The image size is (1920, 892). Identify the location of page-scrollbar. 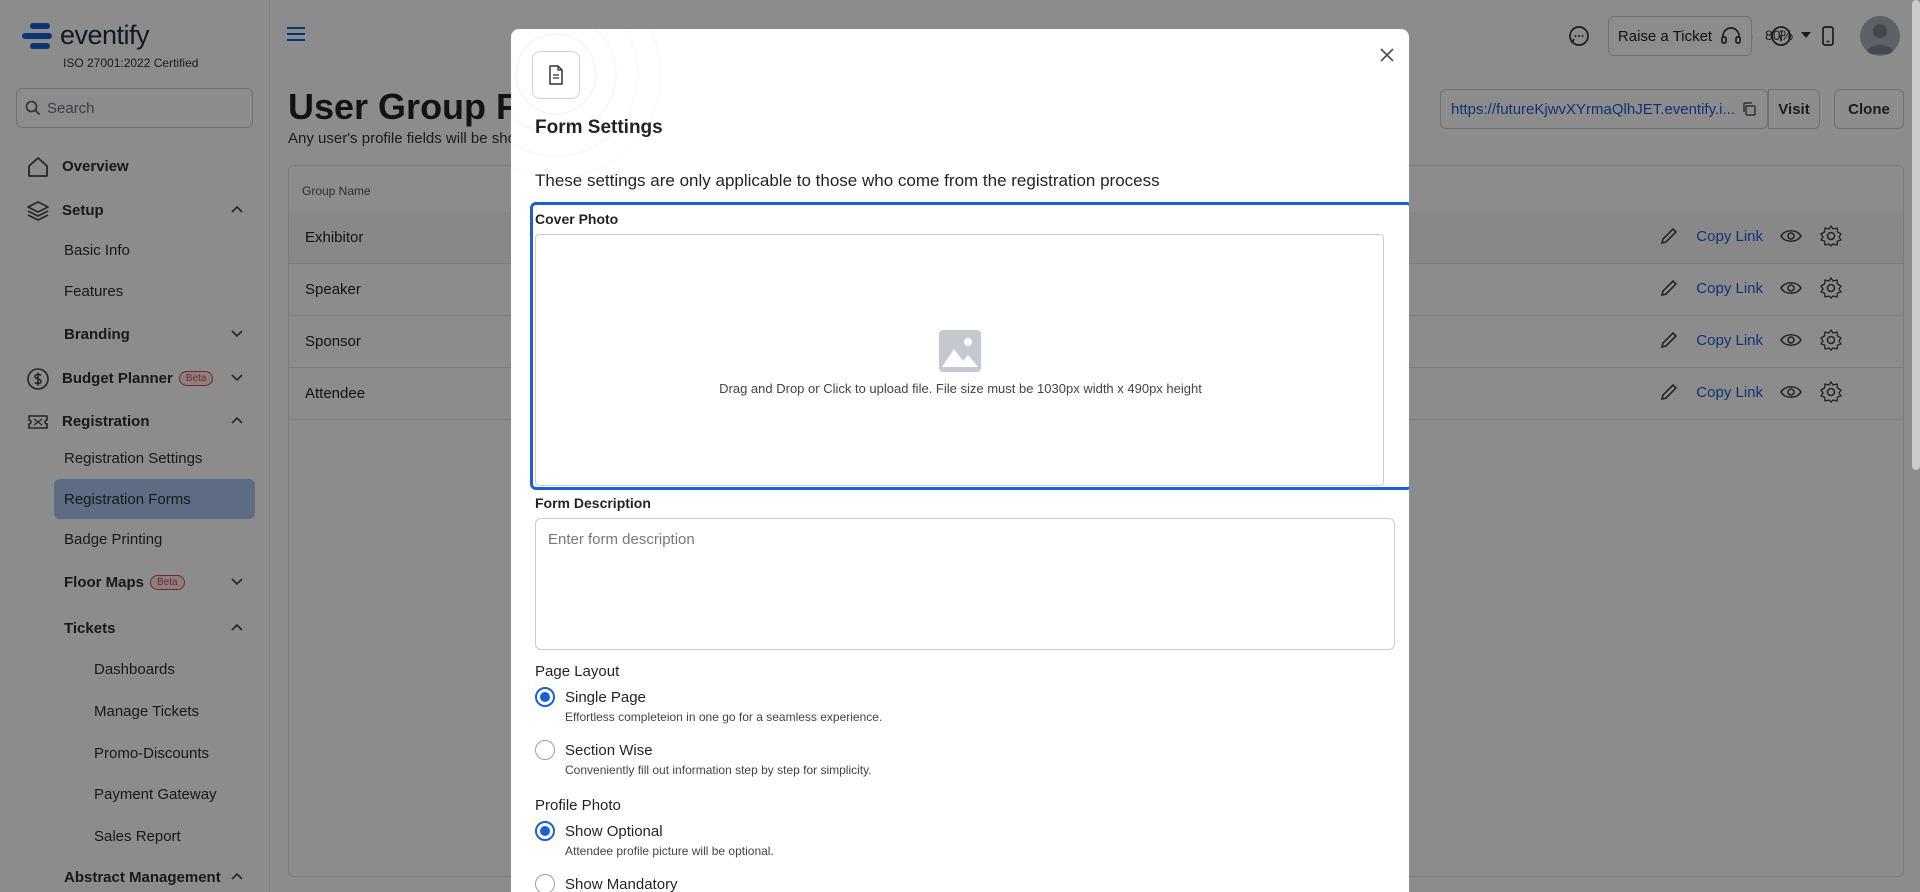
(1916, 235).